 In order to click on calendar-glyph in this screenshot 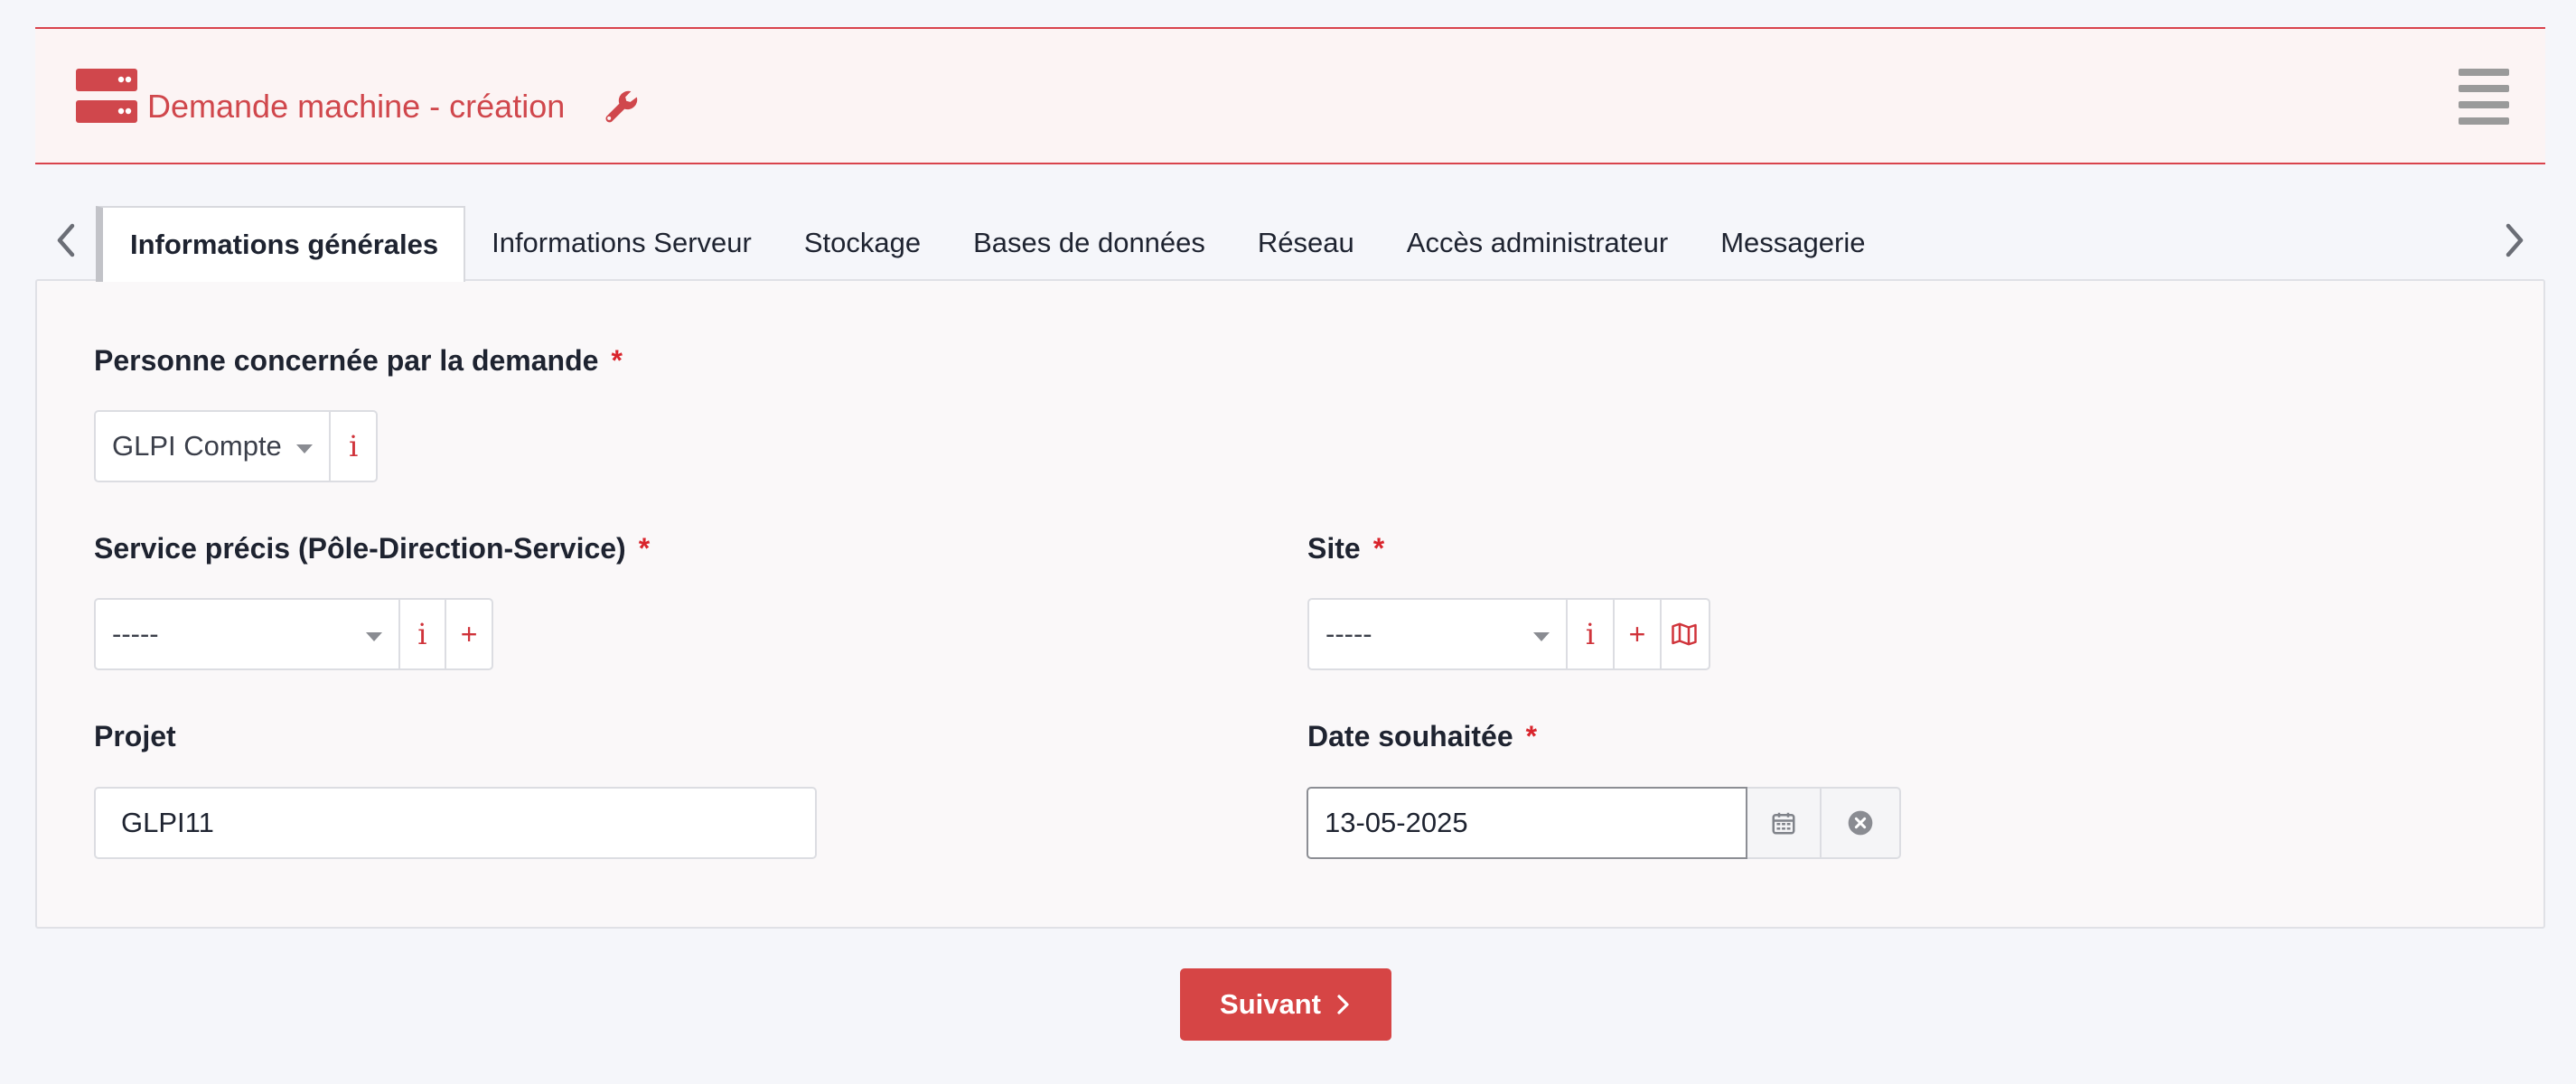, I will do `click(1783, 823)`.